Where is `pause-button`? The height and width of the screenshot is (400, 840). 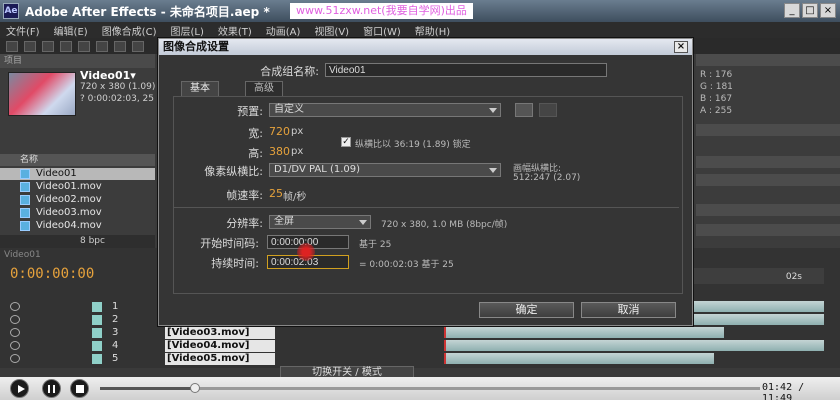
pause-button is located at coordinates (51, 388).